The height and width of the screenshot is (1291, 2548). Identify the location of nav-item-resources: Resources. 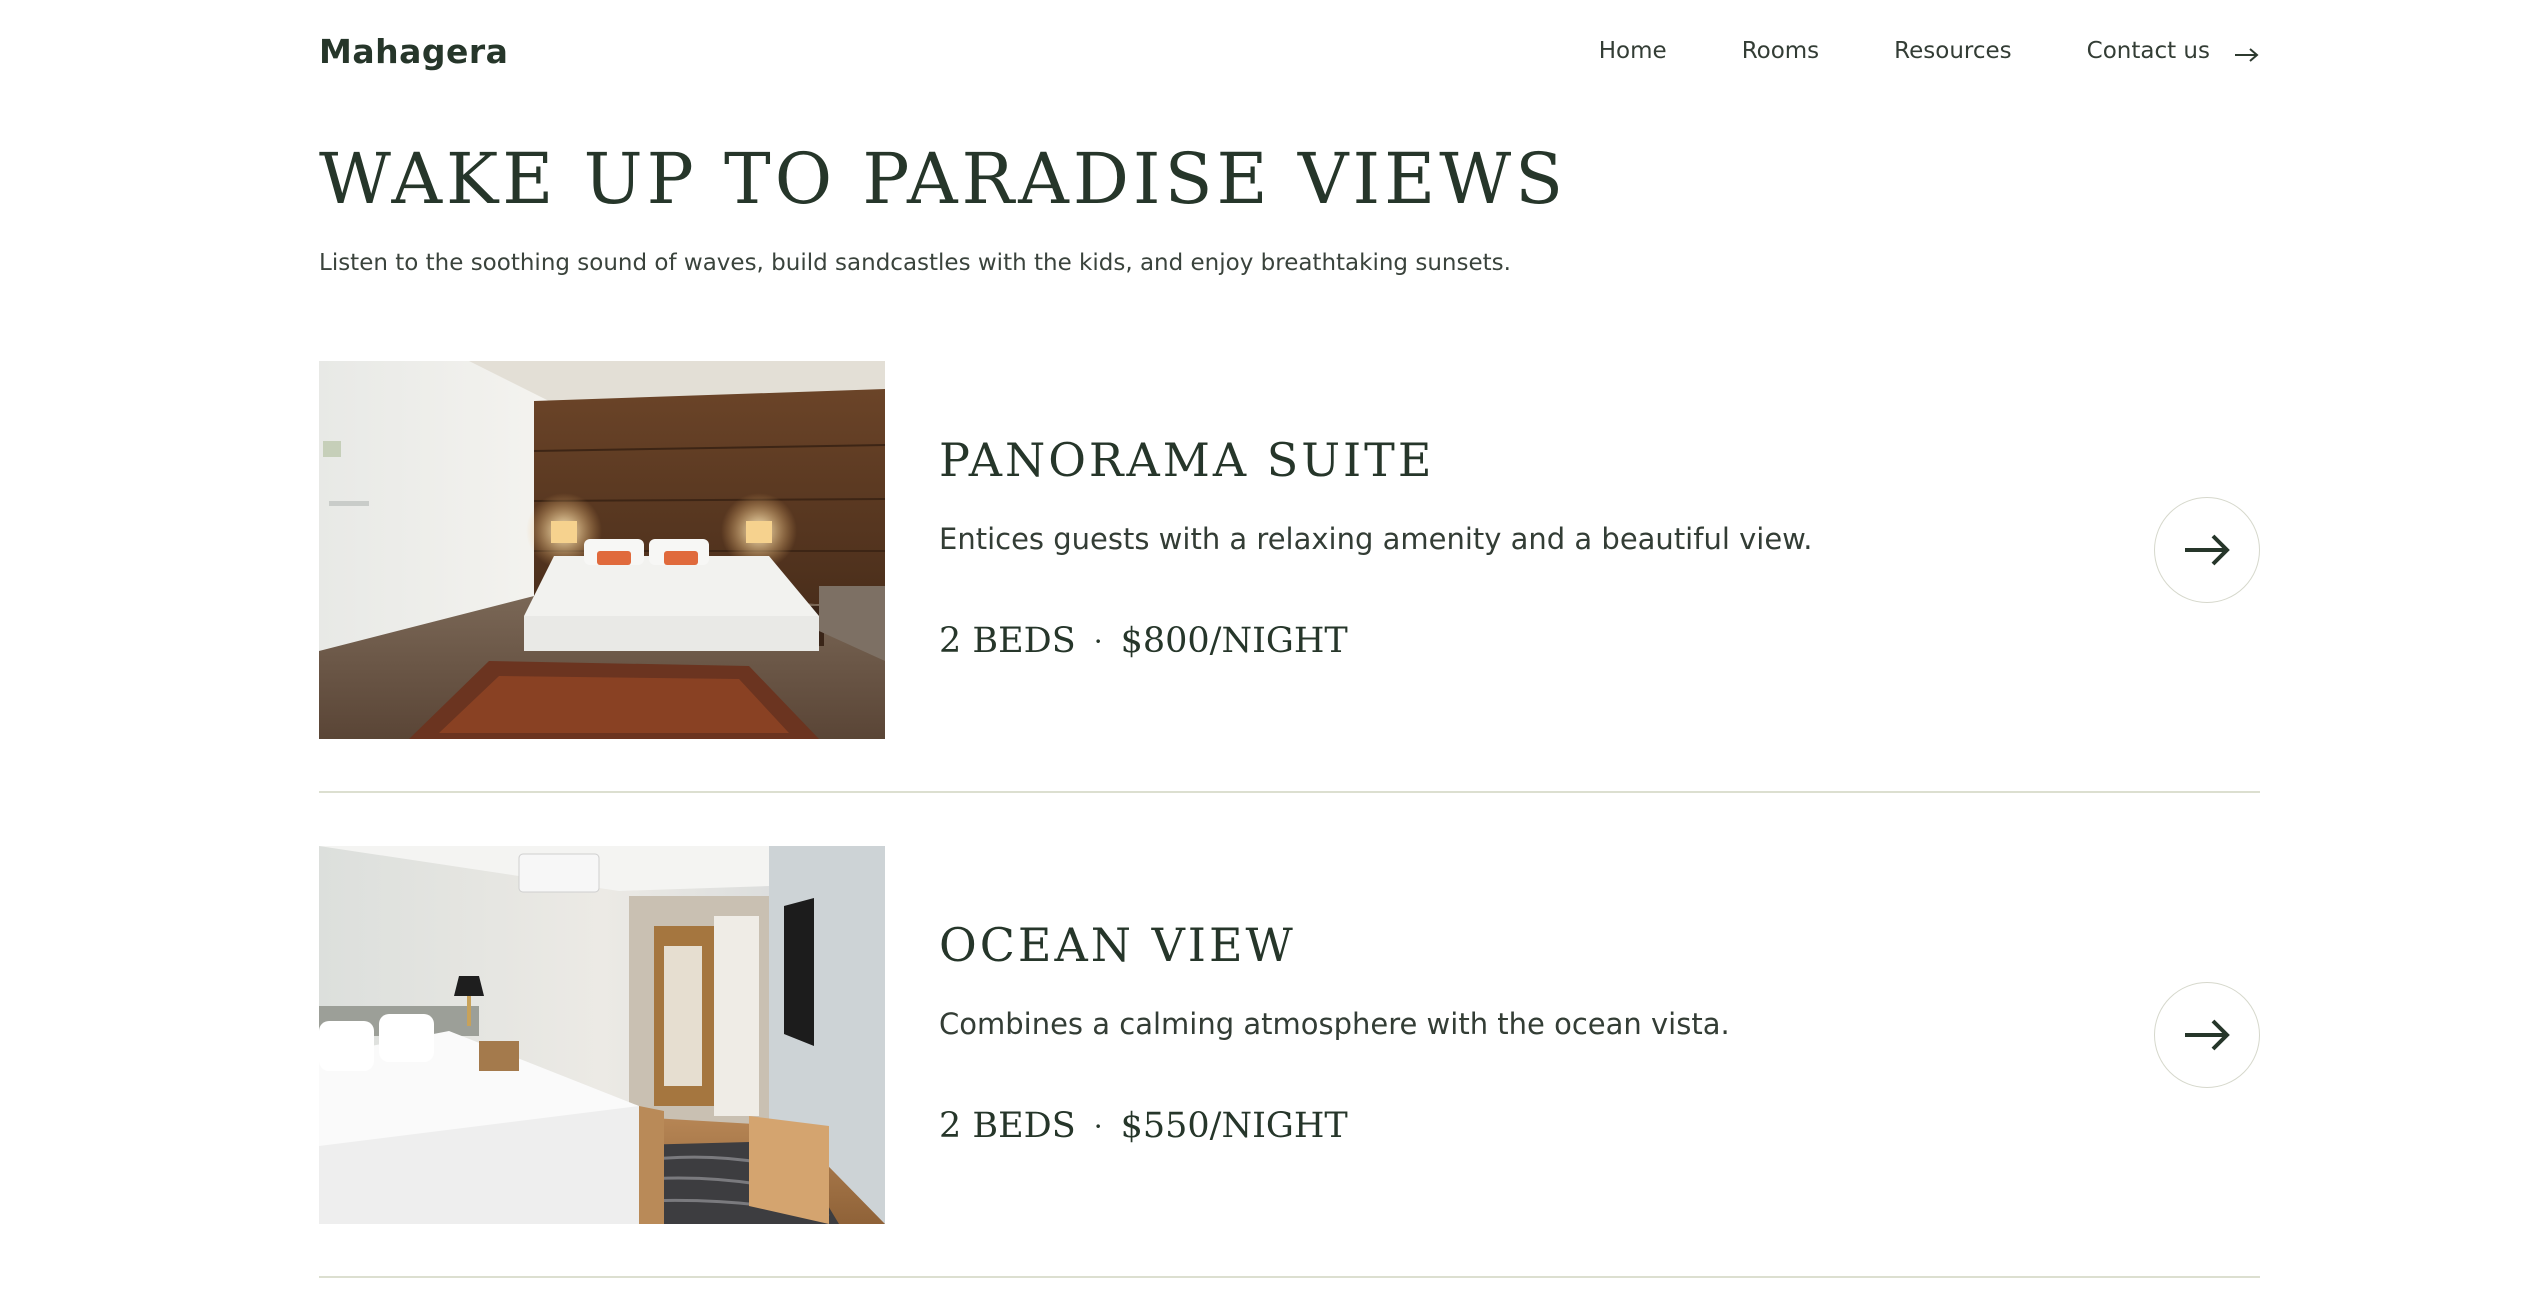
(1952, 51).